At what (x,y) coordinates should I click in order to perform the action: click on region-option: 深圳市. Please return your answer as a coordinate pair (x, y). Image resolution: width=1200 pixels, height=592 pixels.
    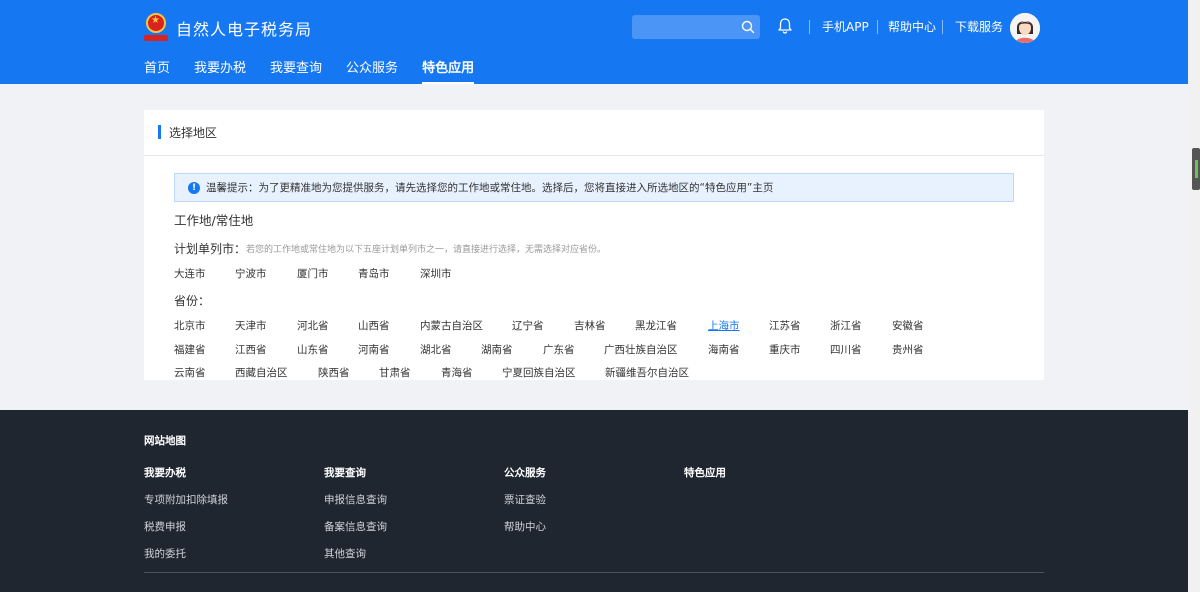
    Looking at the image, I should click on (436, 274).